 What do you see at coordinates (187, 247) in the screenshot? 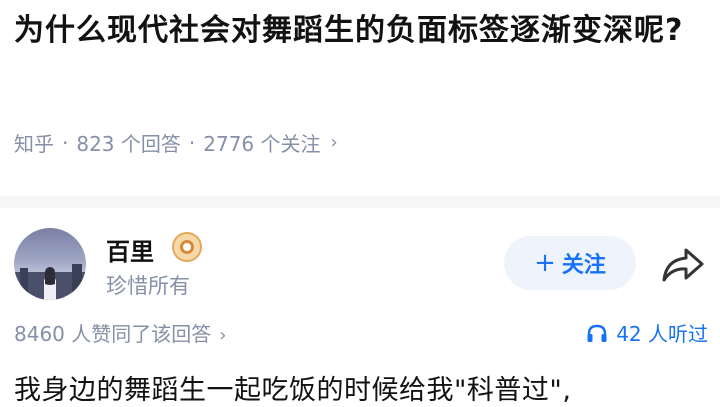
I see `medal-icon` at bounding box center [187, 247].